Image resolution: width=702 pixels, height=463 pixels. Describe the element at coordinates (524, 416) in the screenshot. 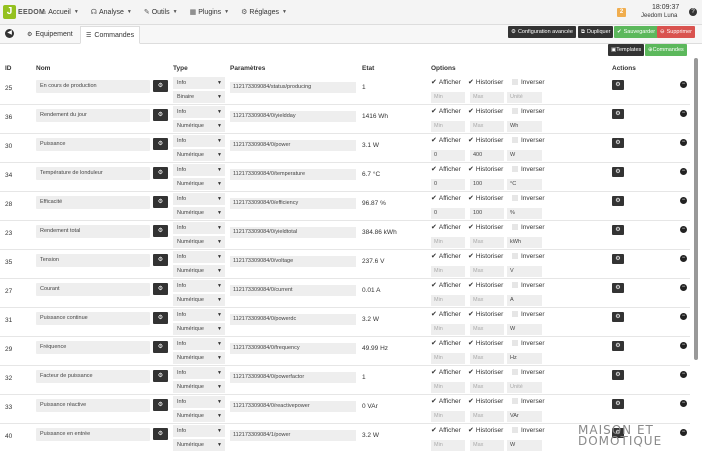

I see `unit-input: VAr` at that location.